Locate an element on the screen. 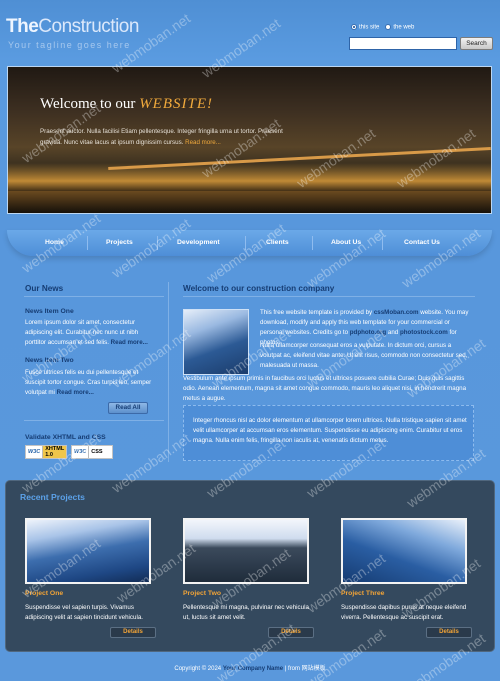 Image resolution: width=500 pixels, height=681 pixels. banner-title: Welcome to our WEBSITE! is located at coordinates (126, 104).